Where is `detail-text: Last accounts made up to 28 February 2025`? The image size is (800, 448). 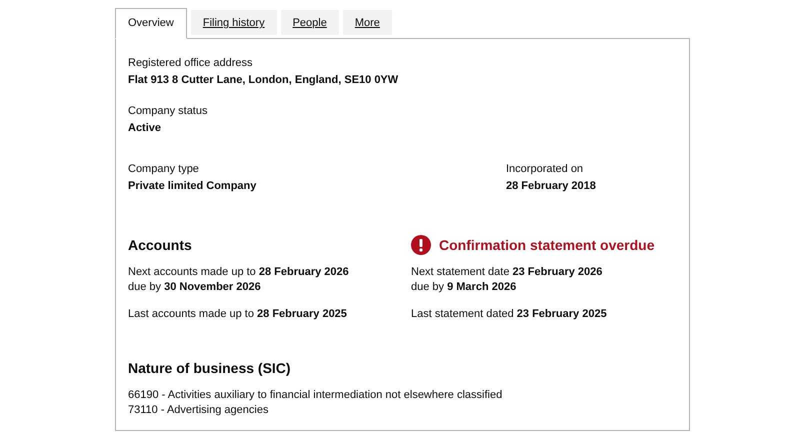 detail-text: Last accounts made up to 28 February 2025 is located at coordinates (238, 314).